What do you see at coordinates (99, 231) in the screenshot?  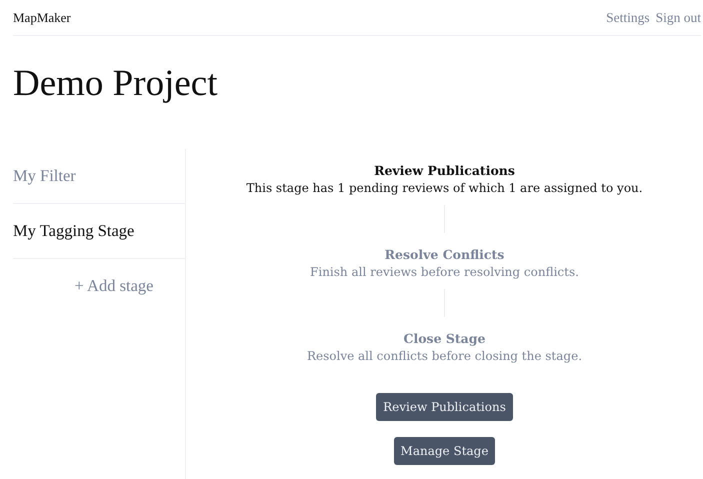 I see `sidebar-item: My Tagging Stage` at bounding box center [99, 231].